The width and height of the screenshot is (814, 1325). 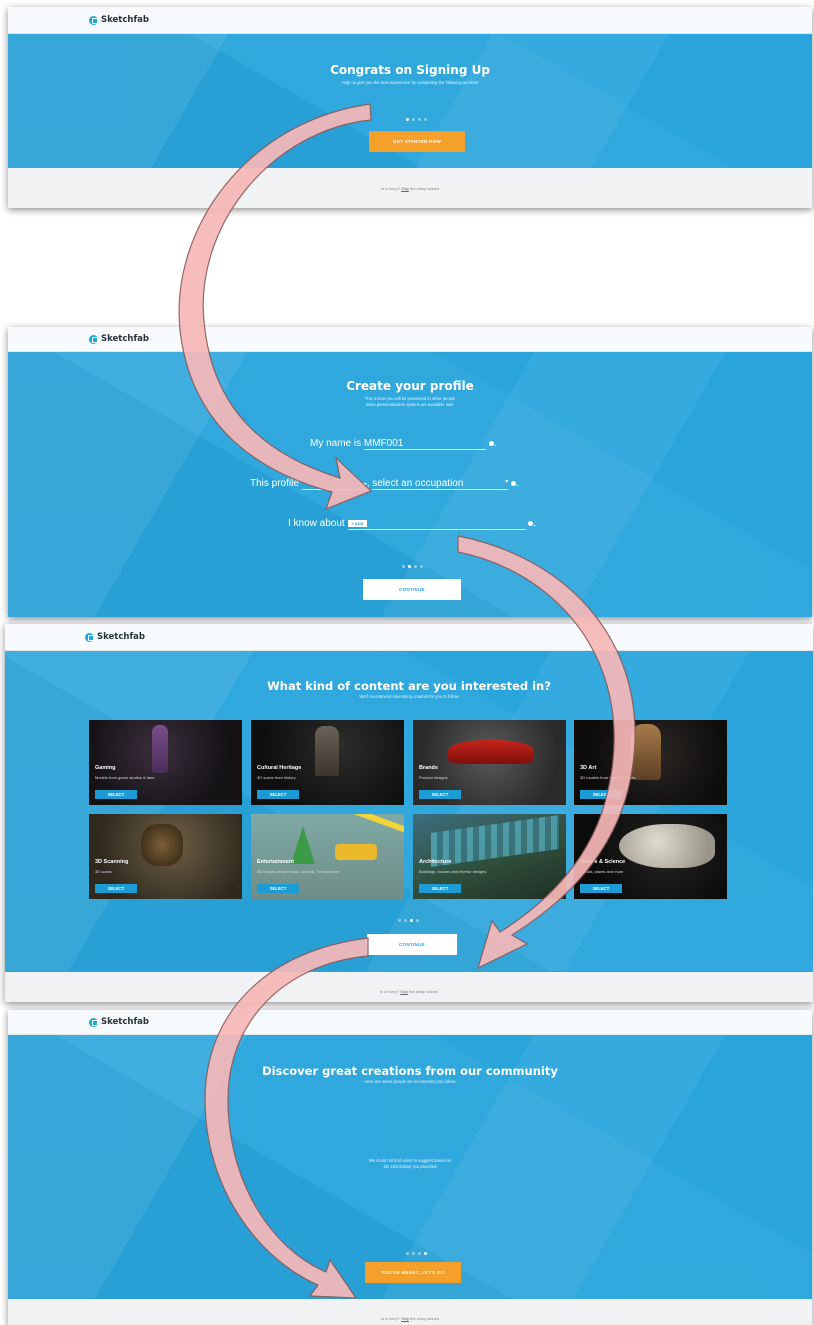 What do you see at coordinates (410, 386) in the screenshot?
I see `page-title: Create your profile` at bounding box center [410, 386].